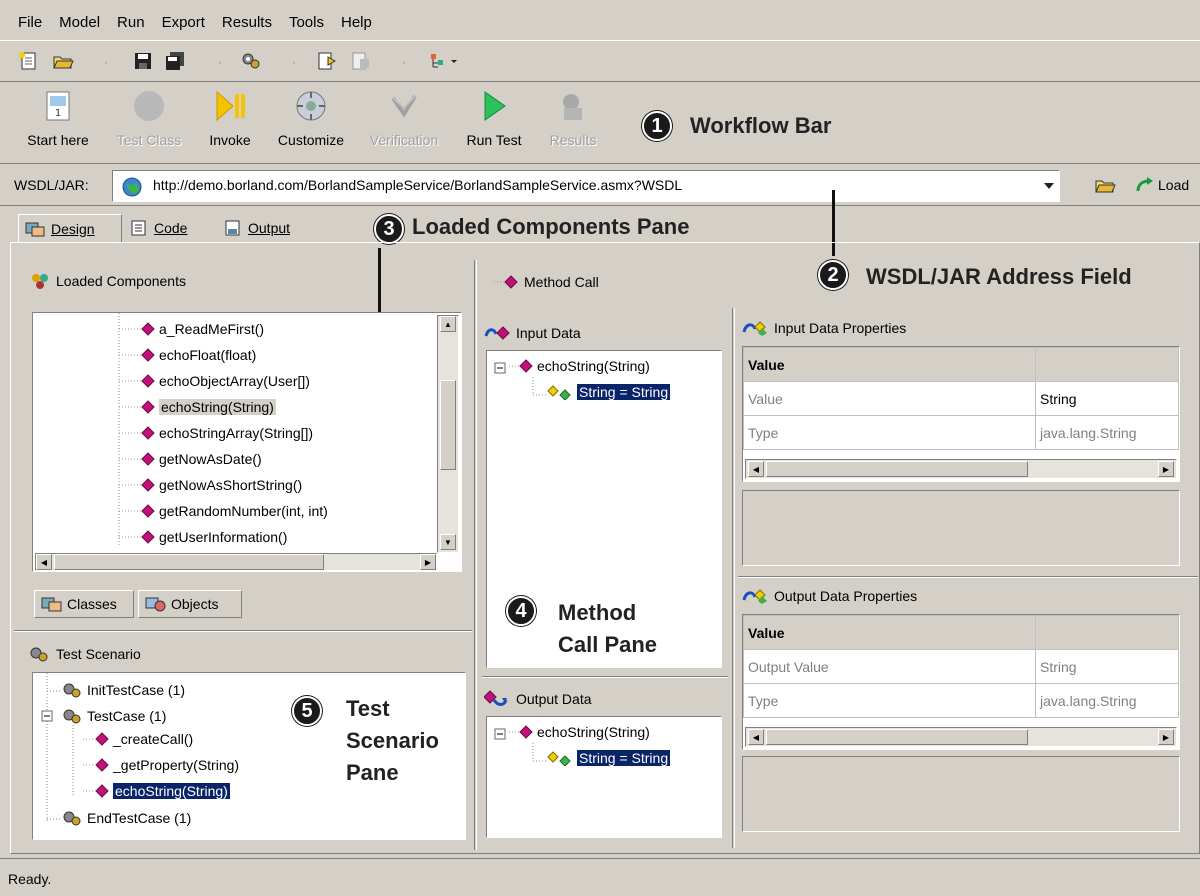 This screenshot has width=1200, height=896. What do you see at coordinates (573, 140) in the screenshot?
I see `results-label: Results` at bounding box center [573, 140].